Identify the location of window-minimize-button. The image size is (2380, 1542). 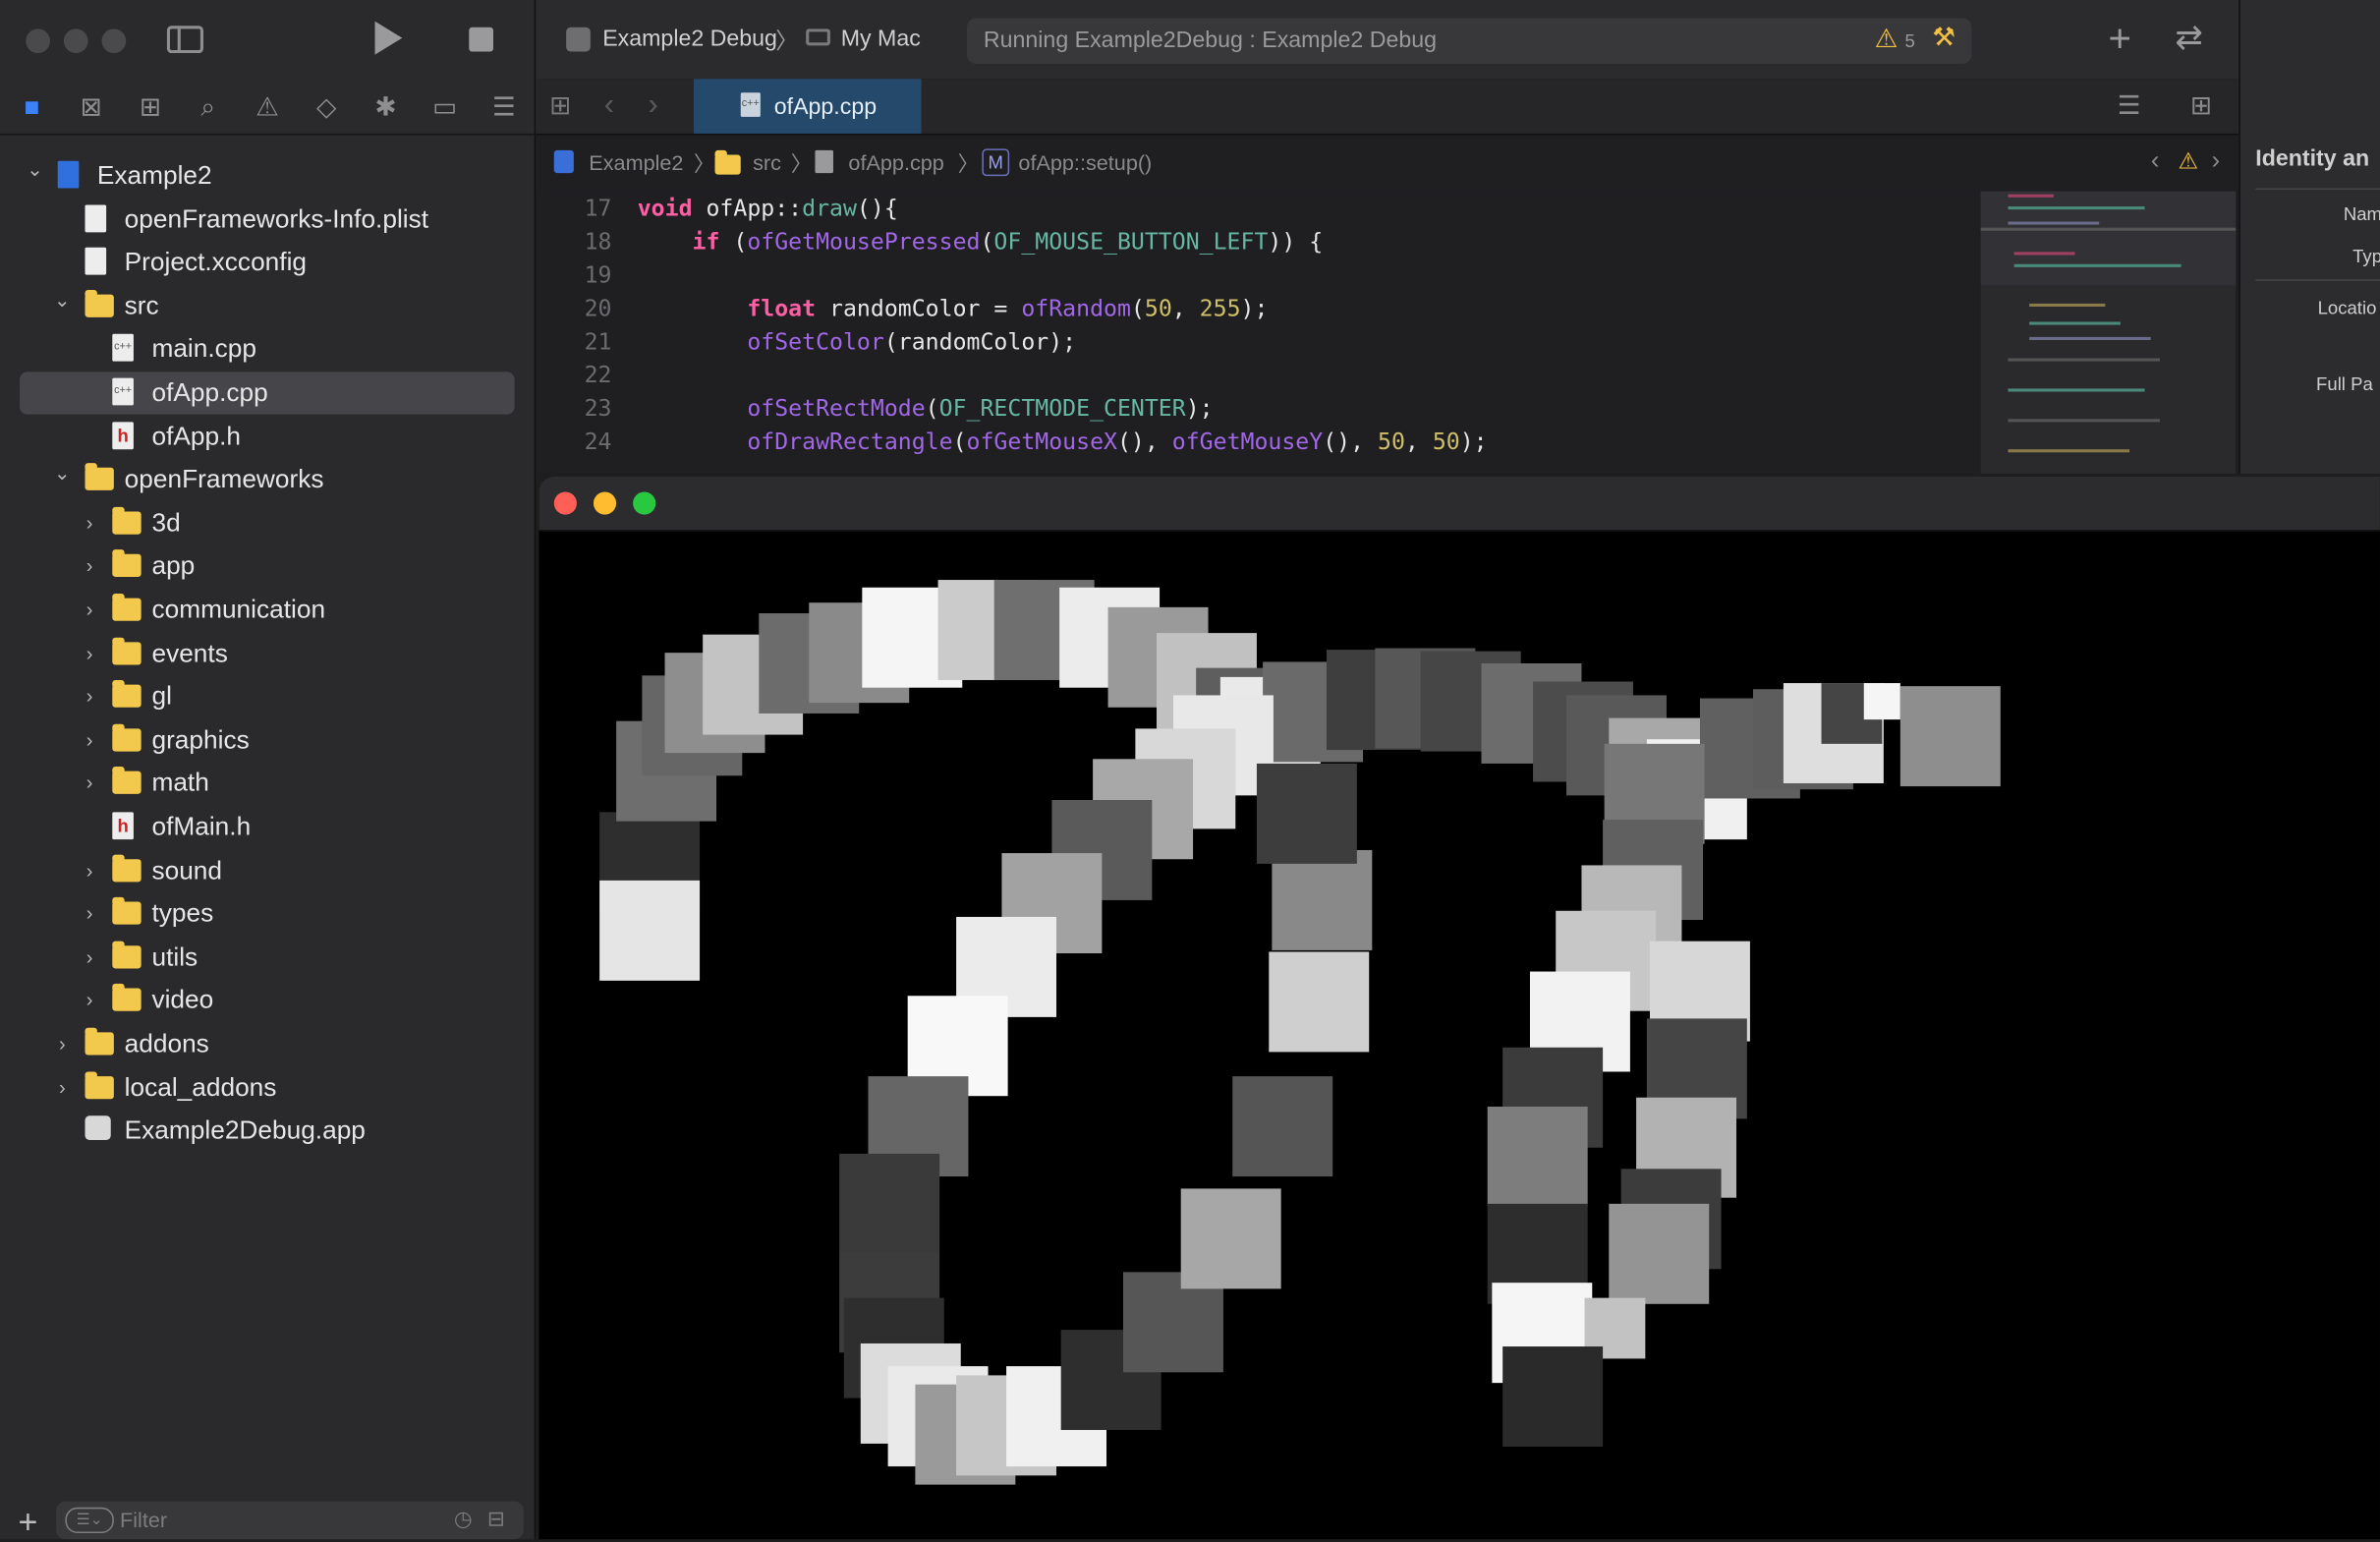
(75, 41).